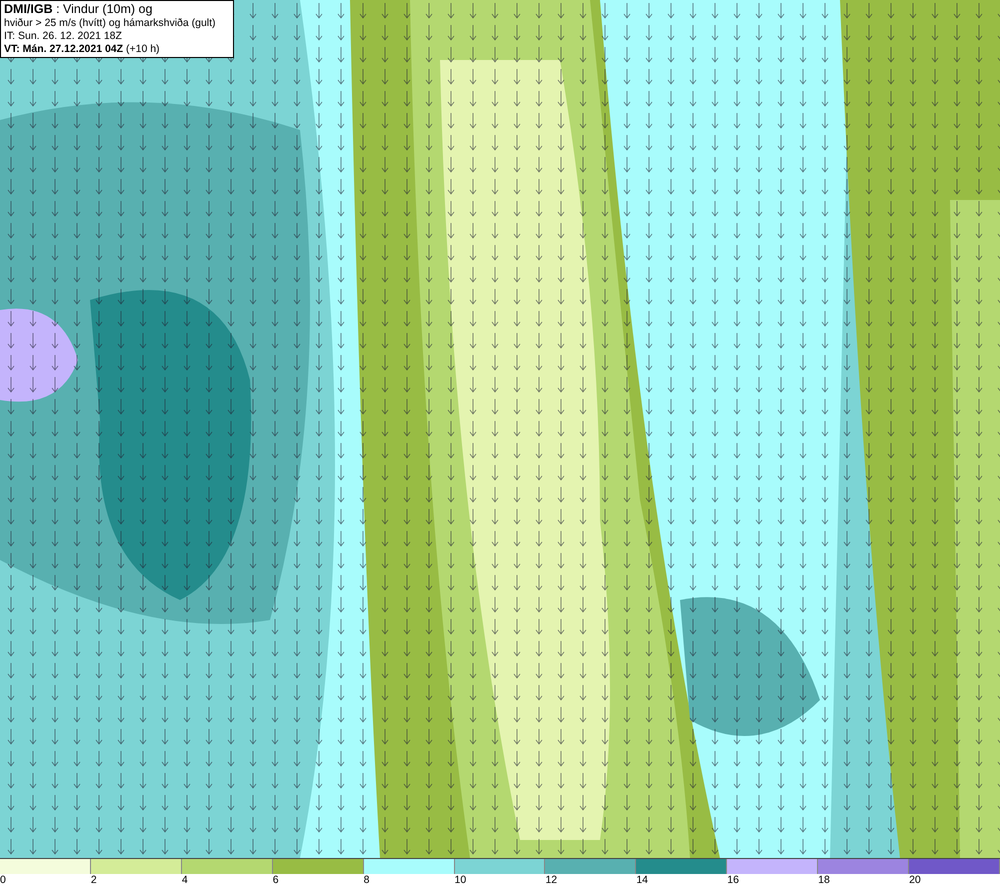  Describe the element at coordinates (460, 880) in the screenshot. I see `scale-label: 10` at that location.